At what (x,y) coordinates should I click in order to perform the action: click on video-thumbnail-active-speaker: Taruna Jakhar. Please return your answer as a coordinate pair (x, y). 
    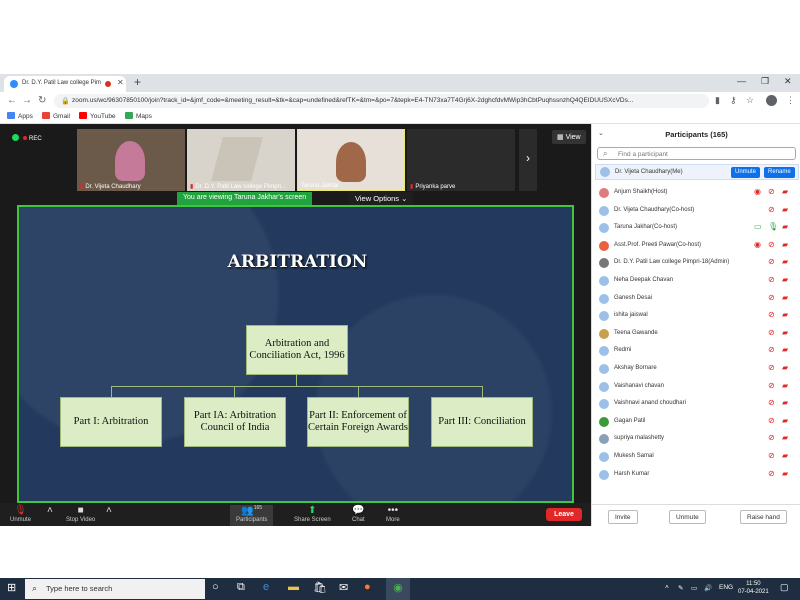
    Looking at the image, I should click on (351, 160).